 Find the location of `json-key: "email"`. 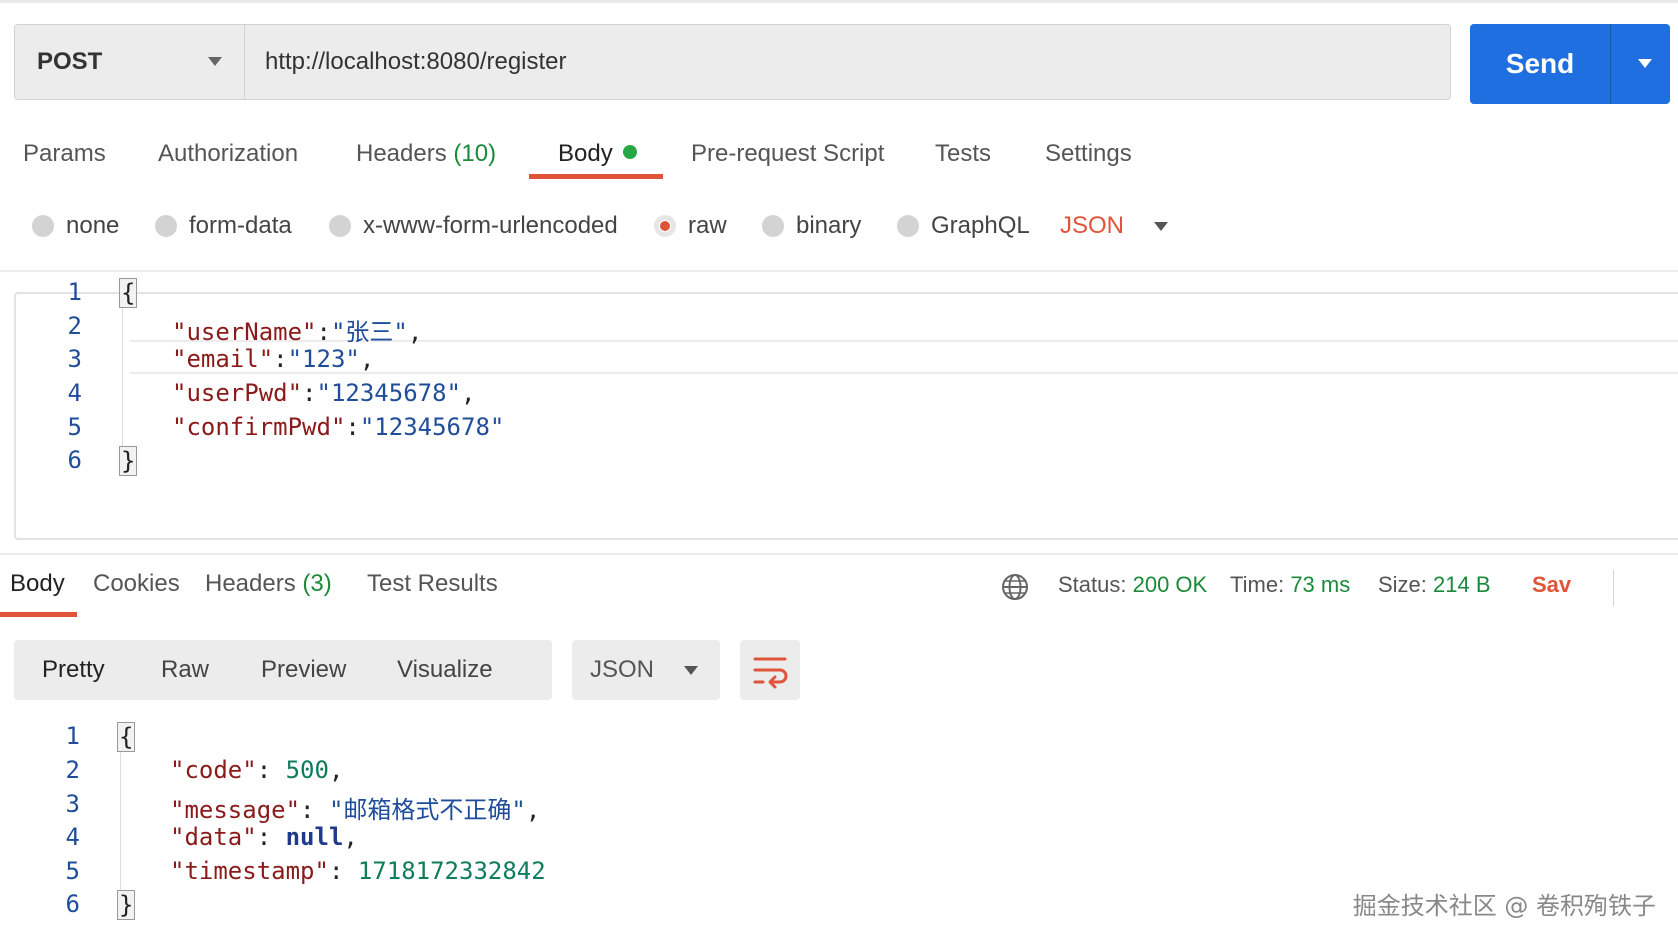

json-key: "email" is located at coordinates (223, 359).